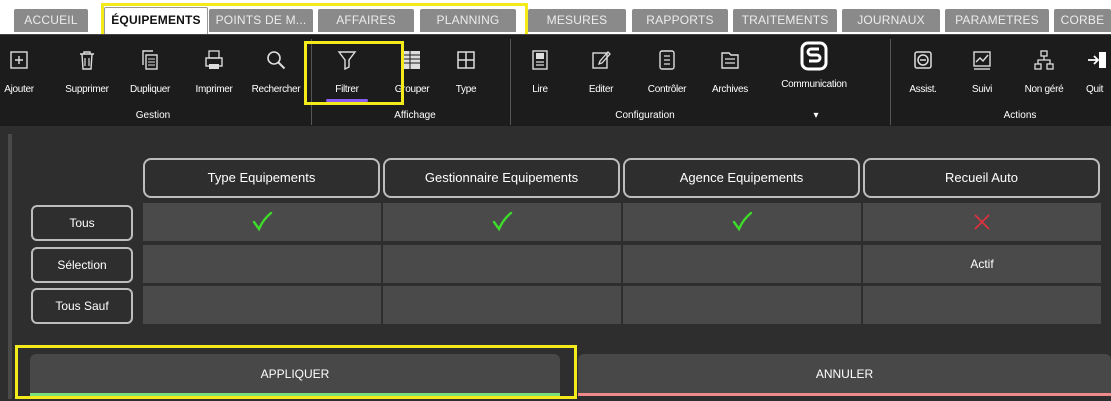 The image size is (1111, 401). I want to click on cancel-indicator-bar, so click(844, 394).